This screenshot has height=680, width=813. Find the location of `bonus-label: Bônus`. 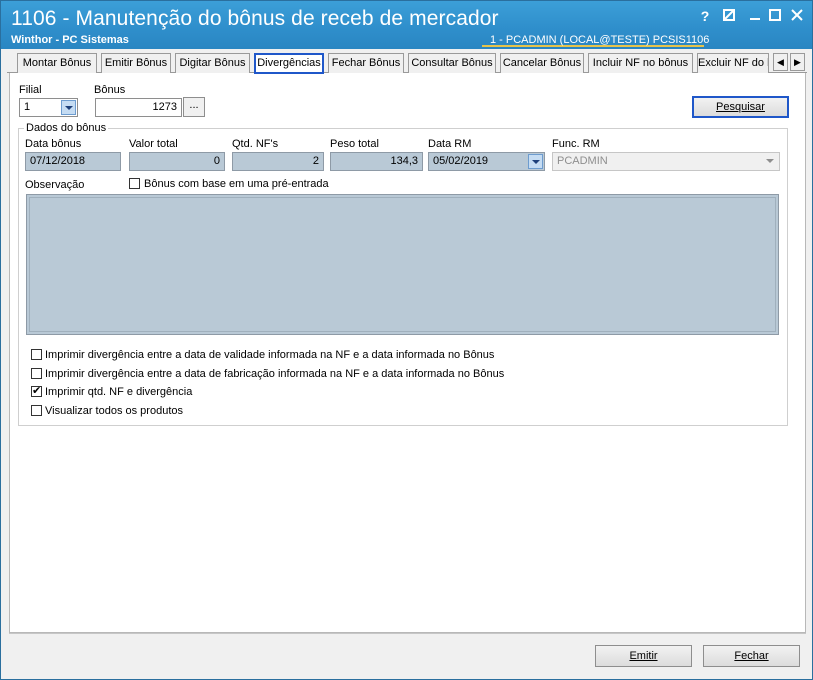

bonus-label: Bônus is located at coordinates (110, 90).